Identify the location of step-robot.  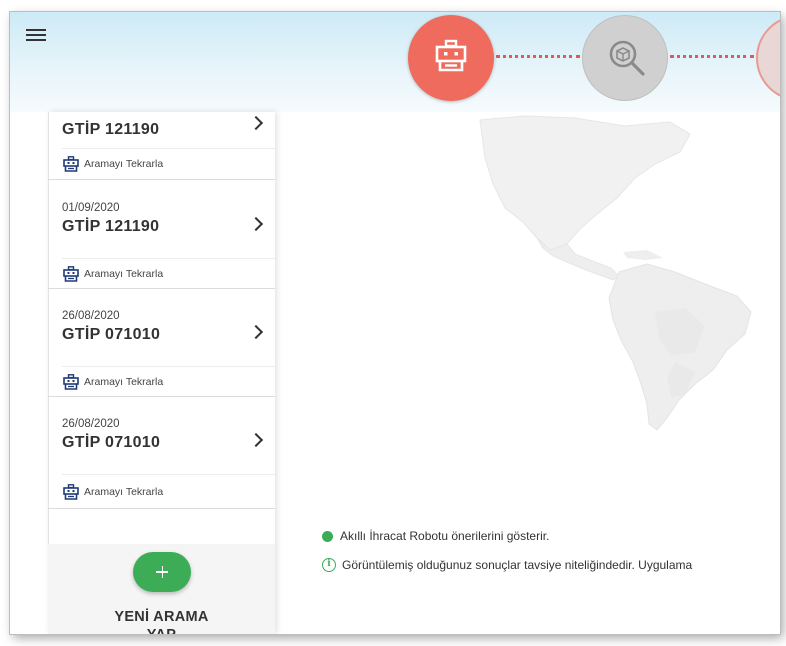
(451, 58).